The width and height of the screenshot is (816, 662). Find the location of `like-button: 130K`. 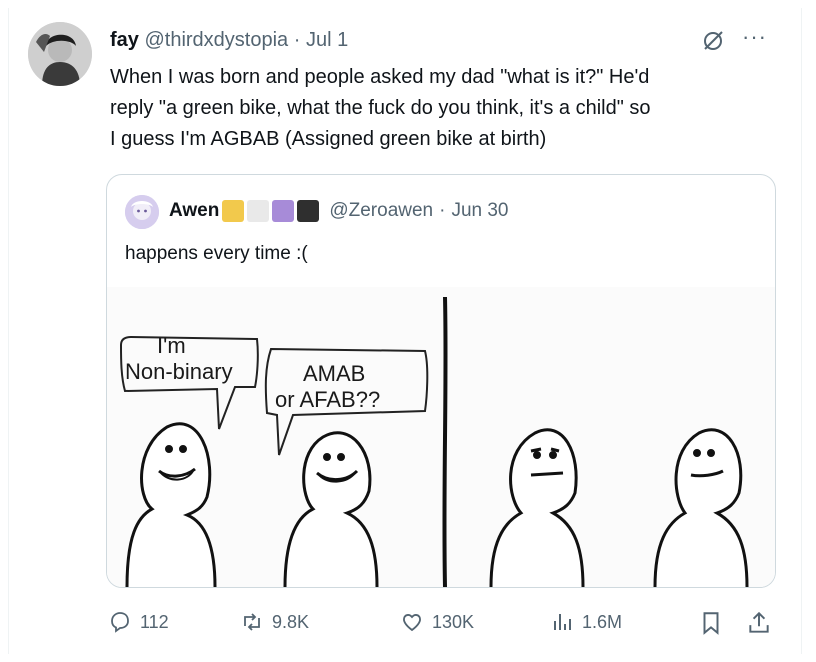

like-button: 130K is located at coordinates (437, 622).